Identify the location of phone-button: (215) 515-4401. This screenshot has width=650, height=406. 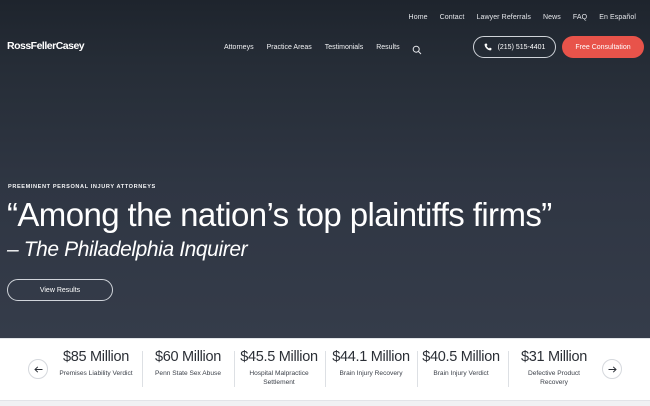
(514, 47).